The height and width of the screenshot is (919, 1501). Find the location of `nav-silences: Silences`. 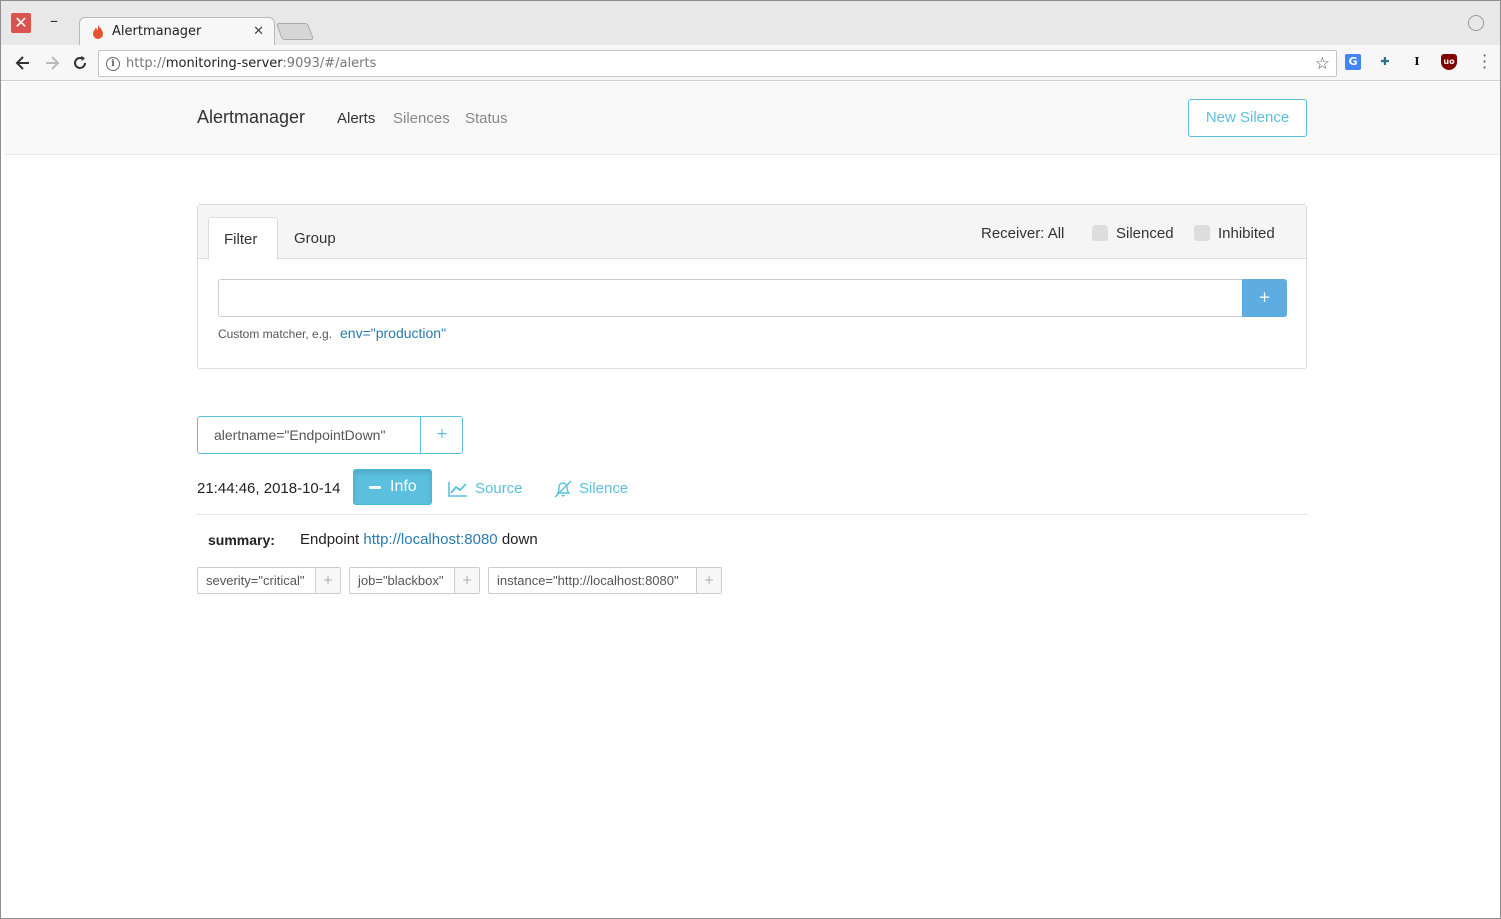

nav-silences: Silences is located at coordinates (421, 118).